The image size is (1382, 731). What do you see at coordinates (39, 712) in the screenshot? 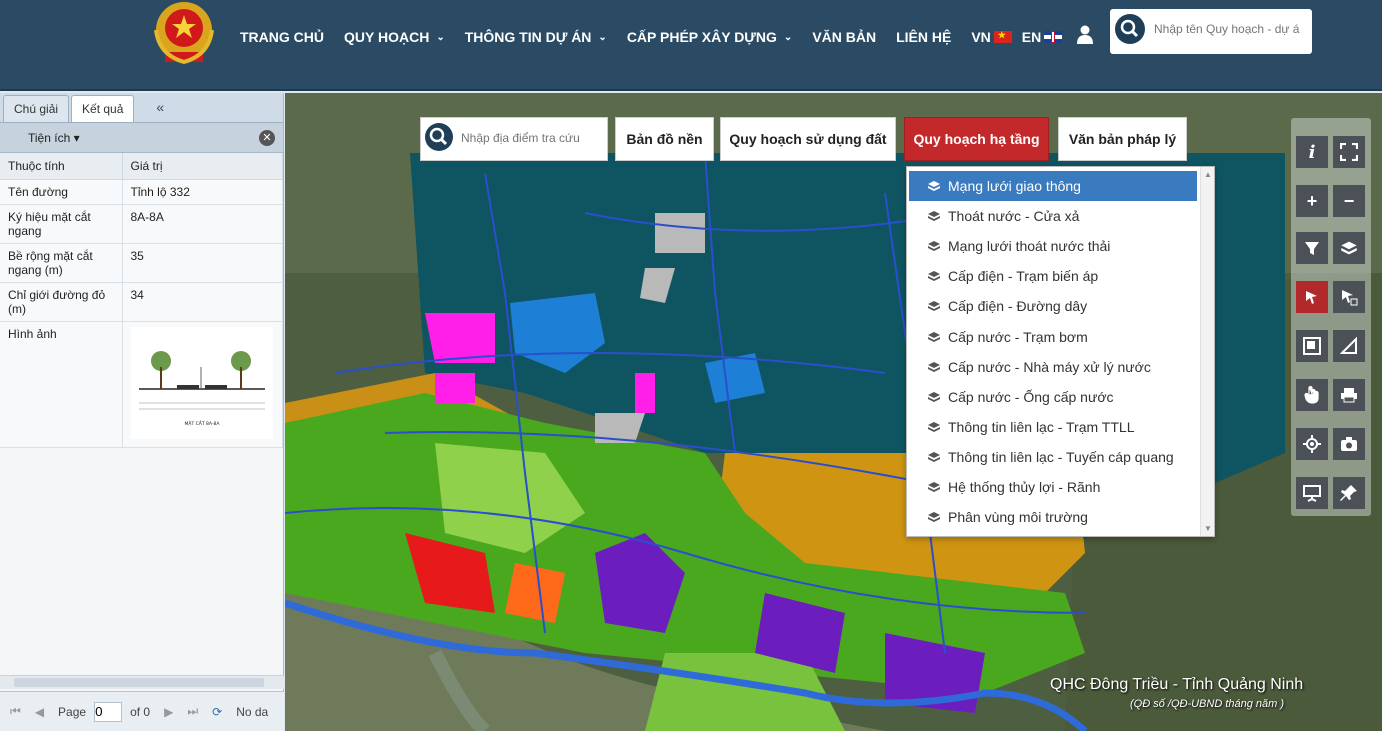
I see `prev-page-icon: ◀` at bounding box center [39, 712].